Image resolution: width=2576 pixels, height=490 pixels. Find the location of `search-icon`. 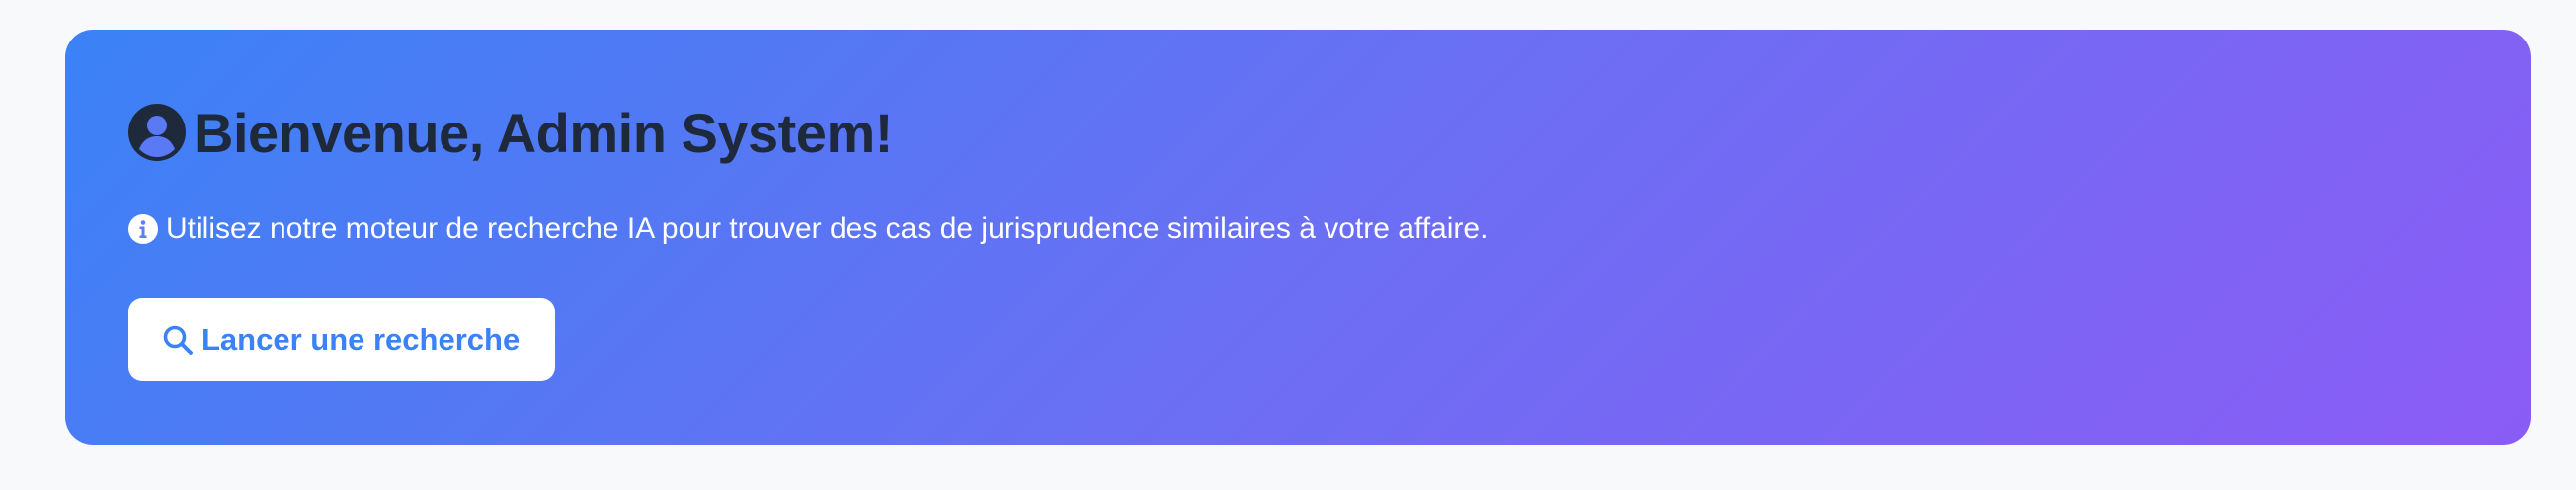

search-icon is located at coordinates (178, 340).